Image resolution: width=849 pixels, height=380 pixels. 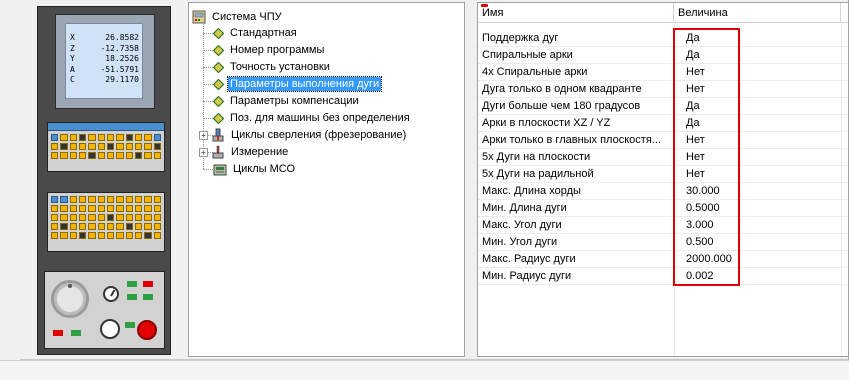 What do you see at coordinates (529, 259) in the screenshot?
I see `parameter-name-cell: Макс. Радиус дуги` at bounding box center [529, 259].